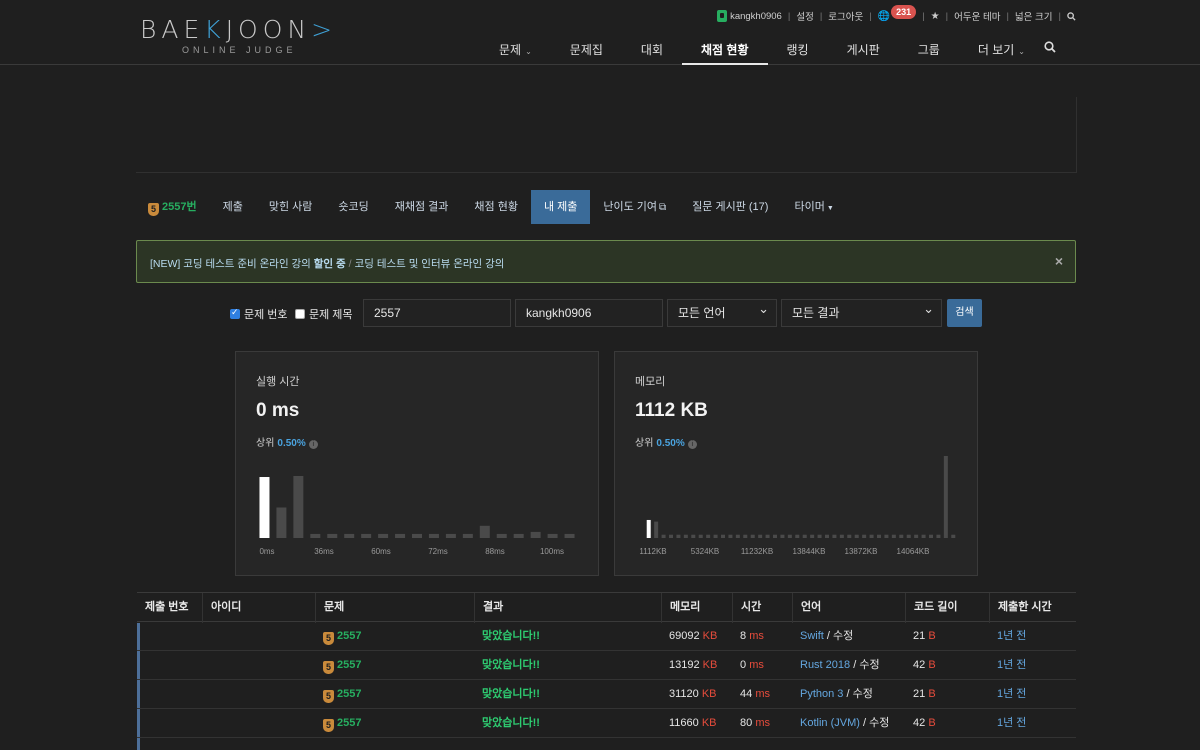 This screenshot has height=750, width=1200. What do you see at coordinates (897, 14) in the screenshot?
I see `notification-button: 🌐 231` at bounding box center [897, 14].